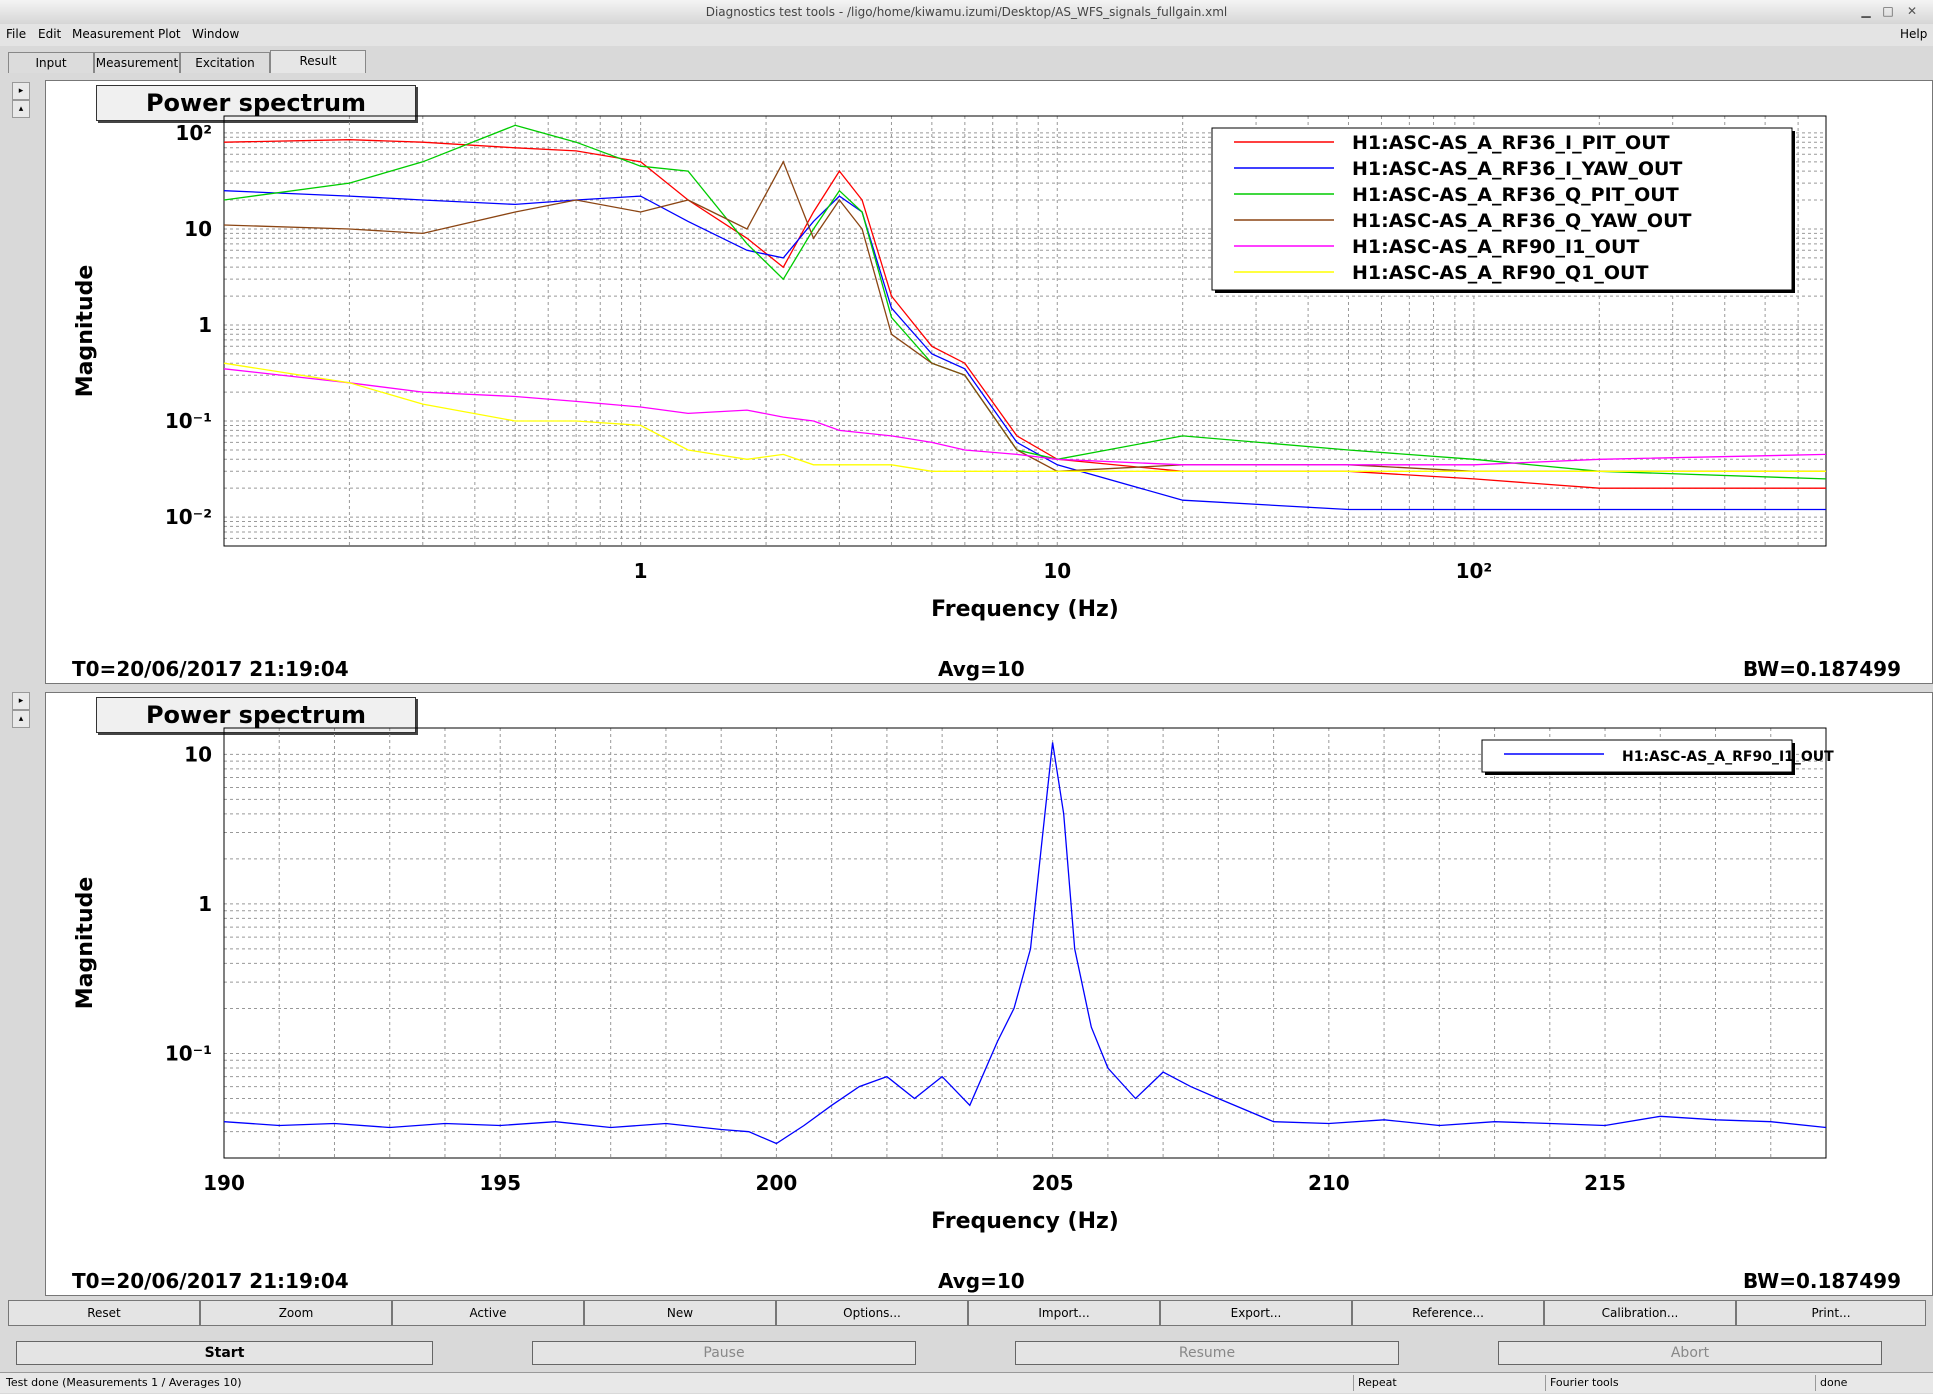 The image size is (1933, 1394). Describe the element at coordinates (49, 34) in the screenshot. I see `menu-edit: Edit` at that location.